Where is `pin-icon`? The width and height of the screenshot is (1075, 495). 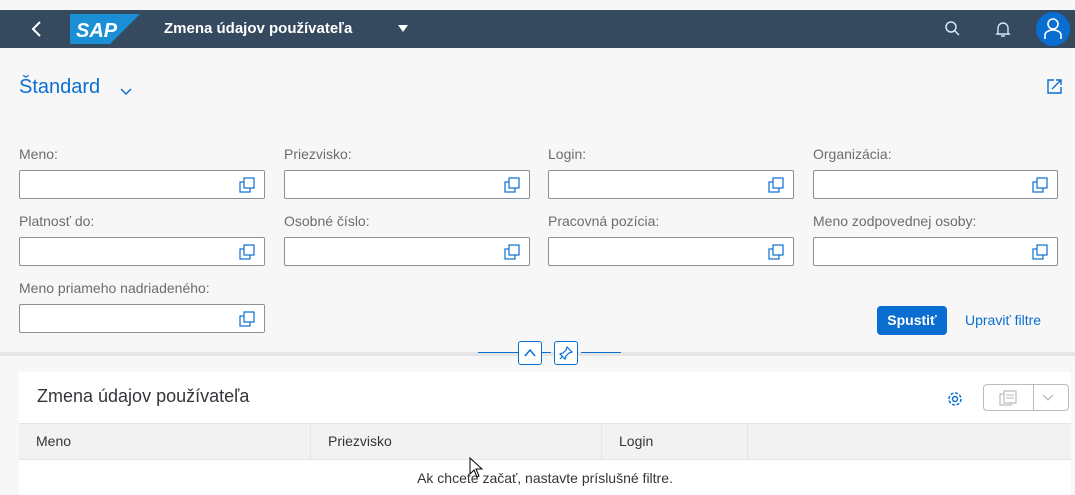 pin-icon is located at coordinates (566, 353).